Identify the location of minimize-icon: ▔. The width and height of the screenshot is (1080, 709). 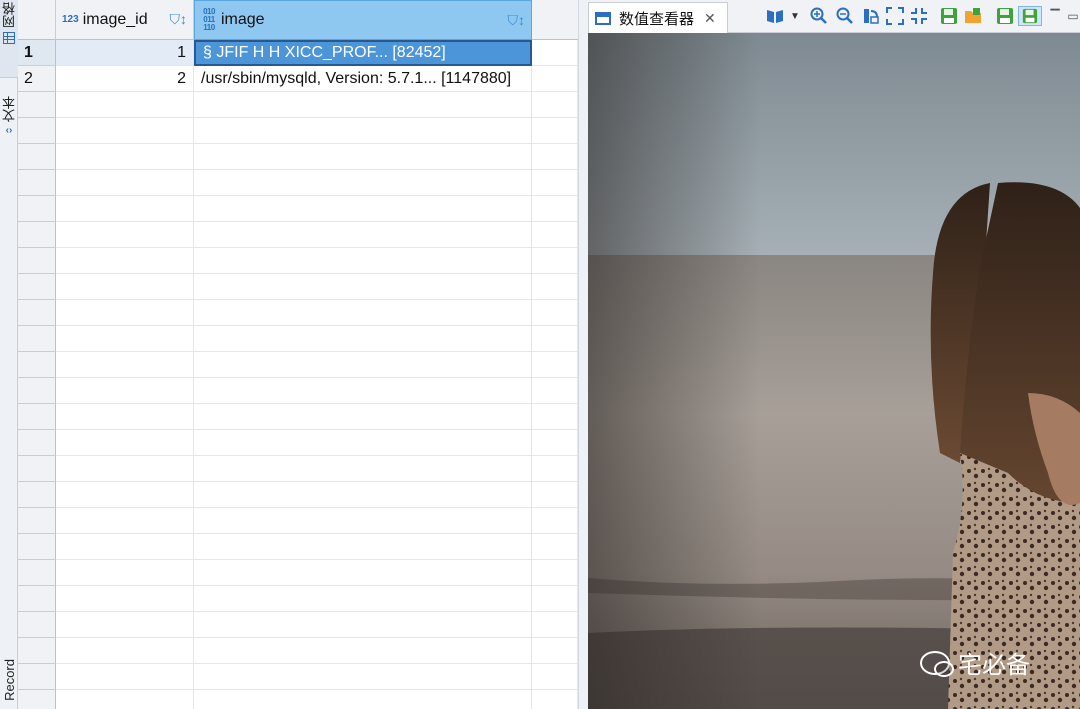
(1055, 16).